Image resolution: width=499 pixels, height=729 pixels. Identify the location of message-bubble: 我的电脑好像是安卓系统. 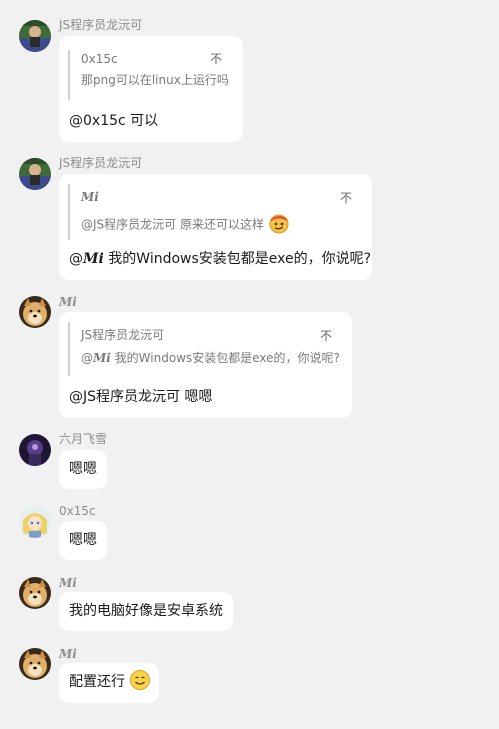
(146, 611).